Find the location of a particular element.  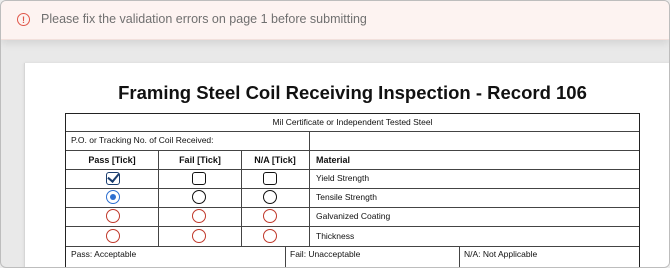

yield-fail-checkbox is located at coordinates (199, 178).